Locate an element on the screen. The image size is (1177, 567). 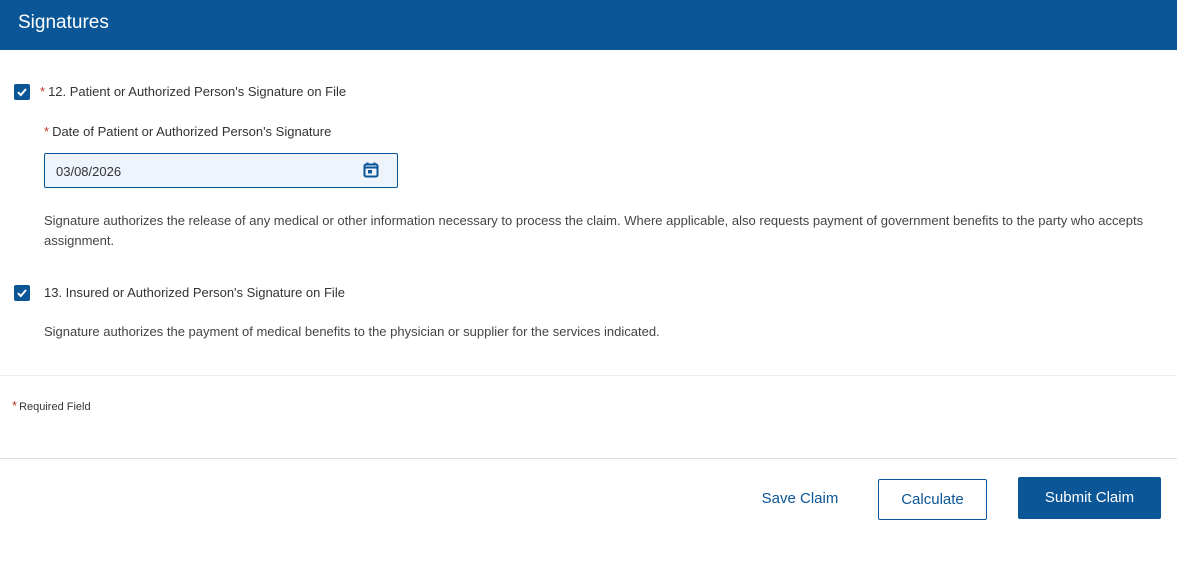
section-title: Signatures is located at coordinates (63, 22).